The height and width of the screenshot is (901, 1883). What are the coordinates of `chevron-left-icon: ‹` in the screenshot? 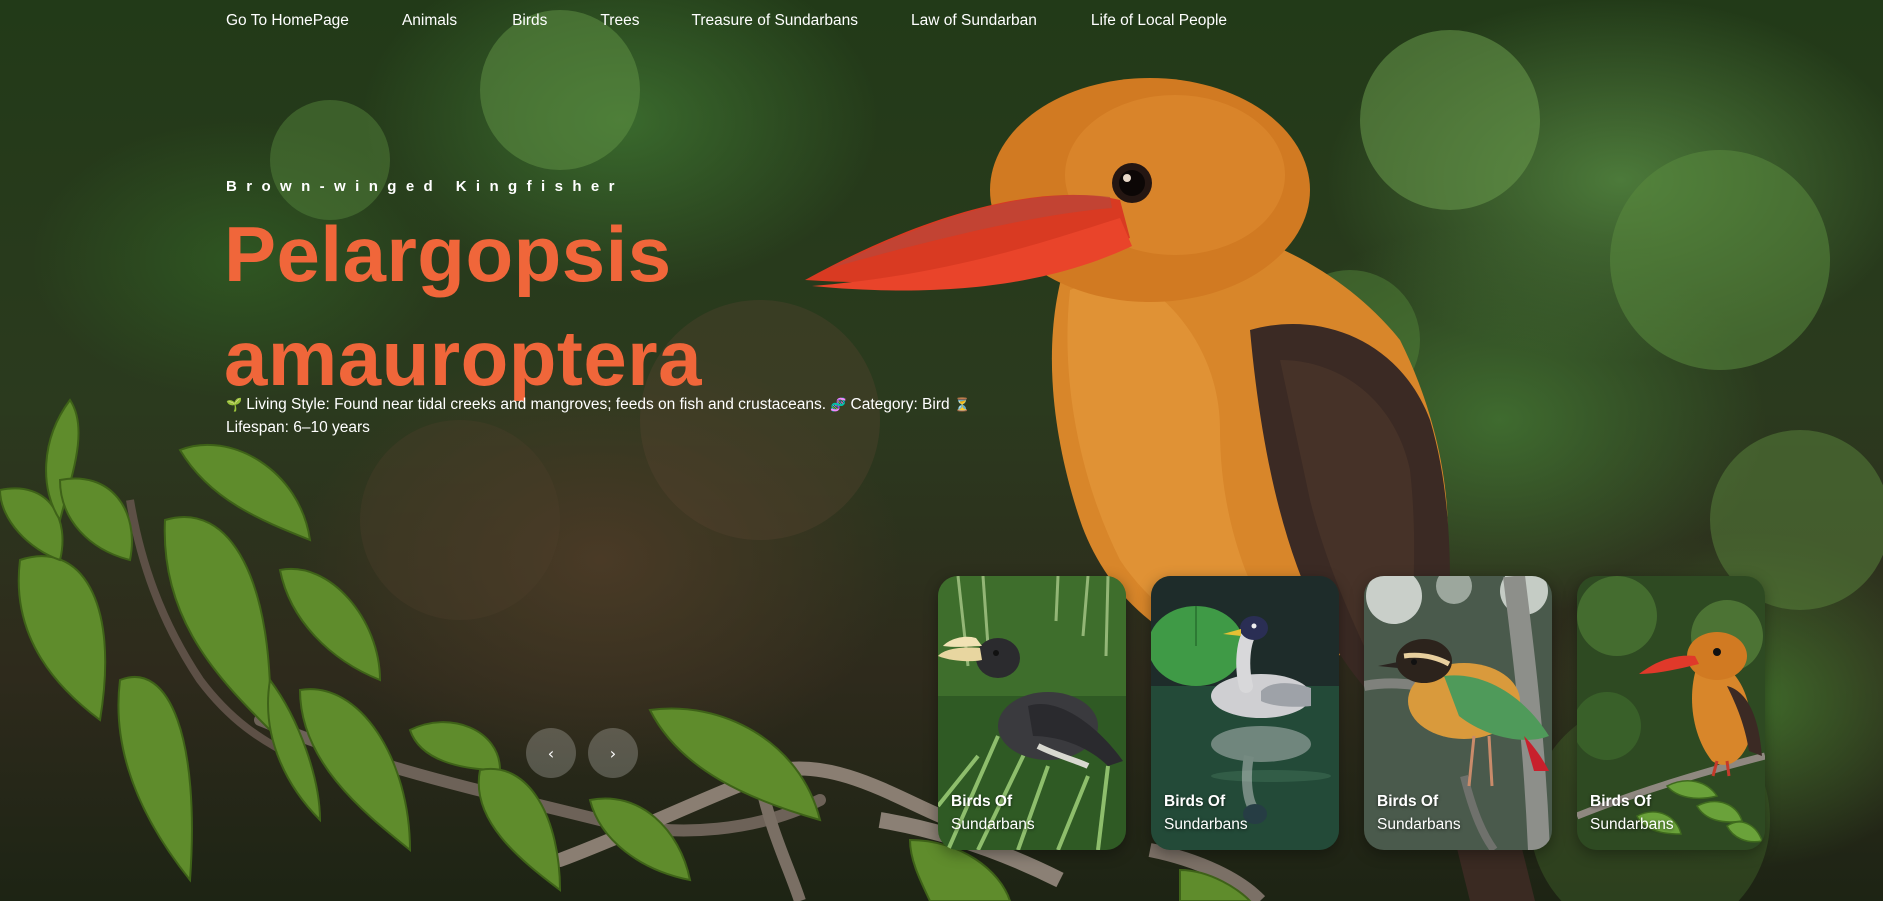 It's located at (551, 753).